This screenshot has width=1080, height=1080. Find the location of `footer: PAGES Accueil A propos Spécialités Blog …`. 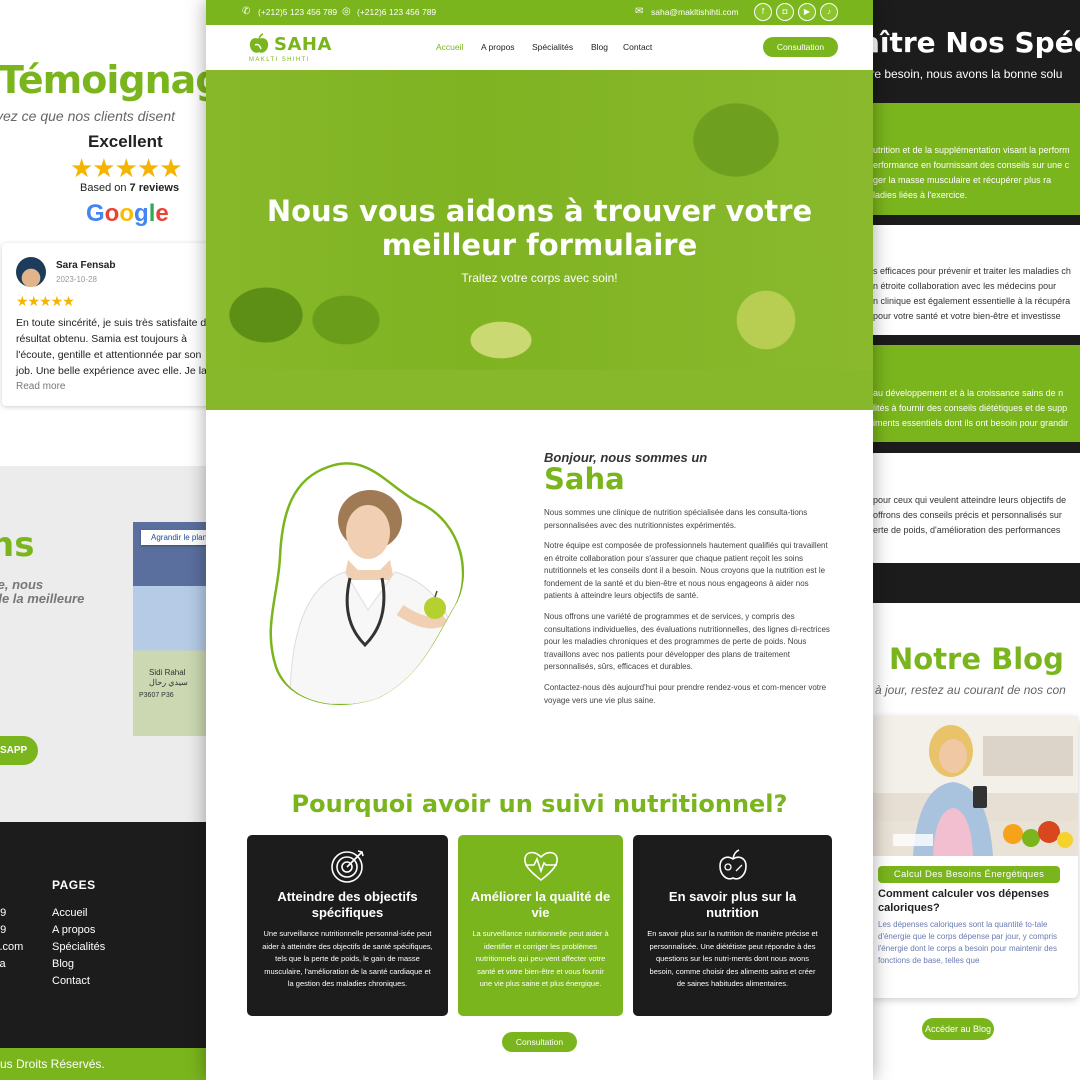

footer: PAGES Accueil A propos Spécialités Blog … is located at coordinates (103, 935).